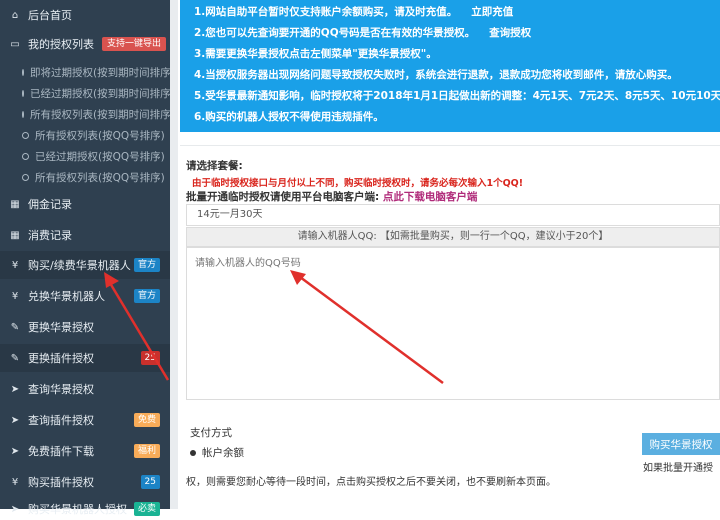  I want to click on payment-option-balance: 帐户余额, so click(217, 452).